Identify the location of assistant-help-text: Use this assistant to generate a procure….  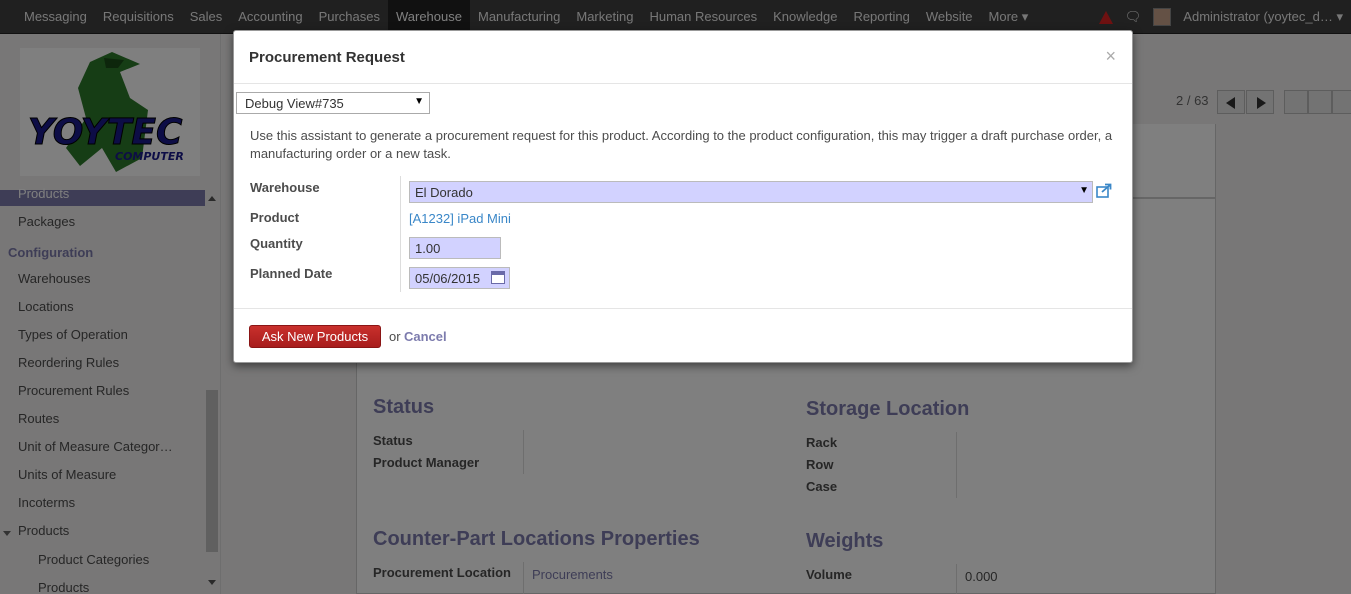
(681, 144).